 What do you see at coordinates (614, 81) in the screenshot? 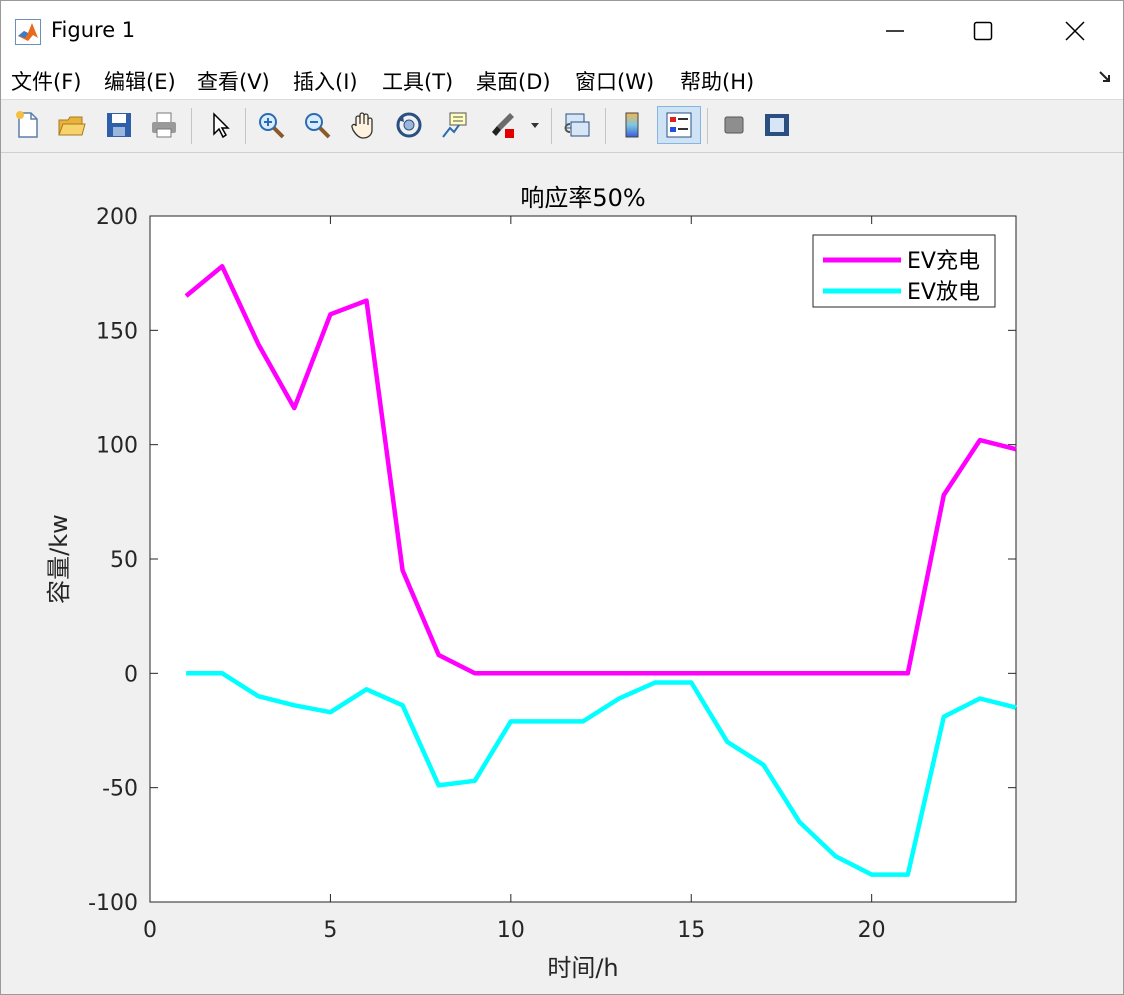
I see `menu-window: 窗口(W)` at bounding box center [614, 81].